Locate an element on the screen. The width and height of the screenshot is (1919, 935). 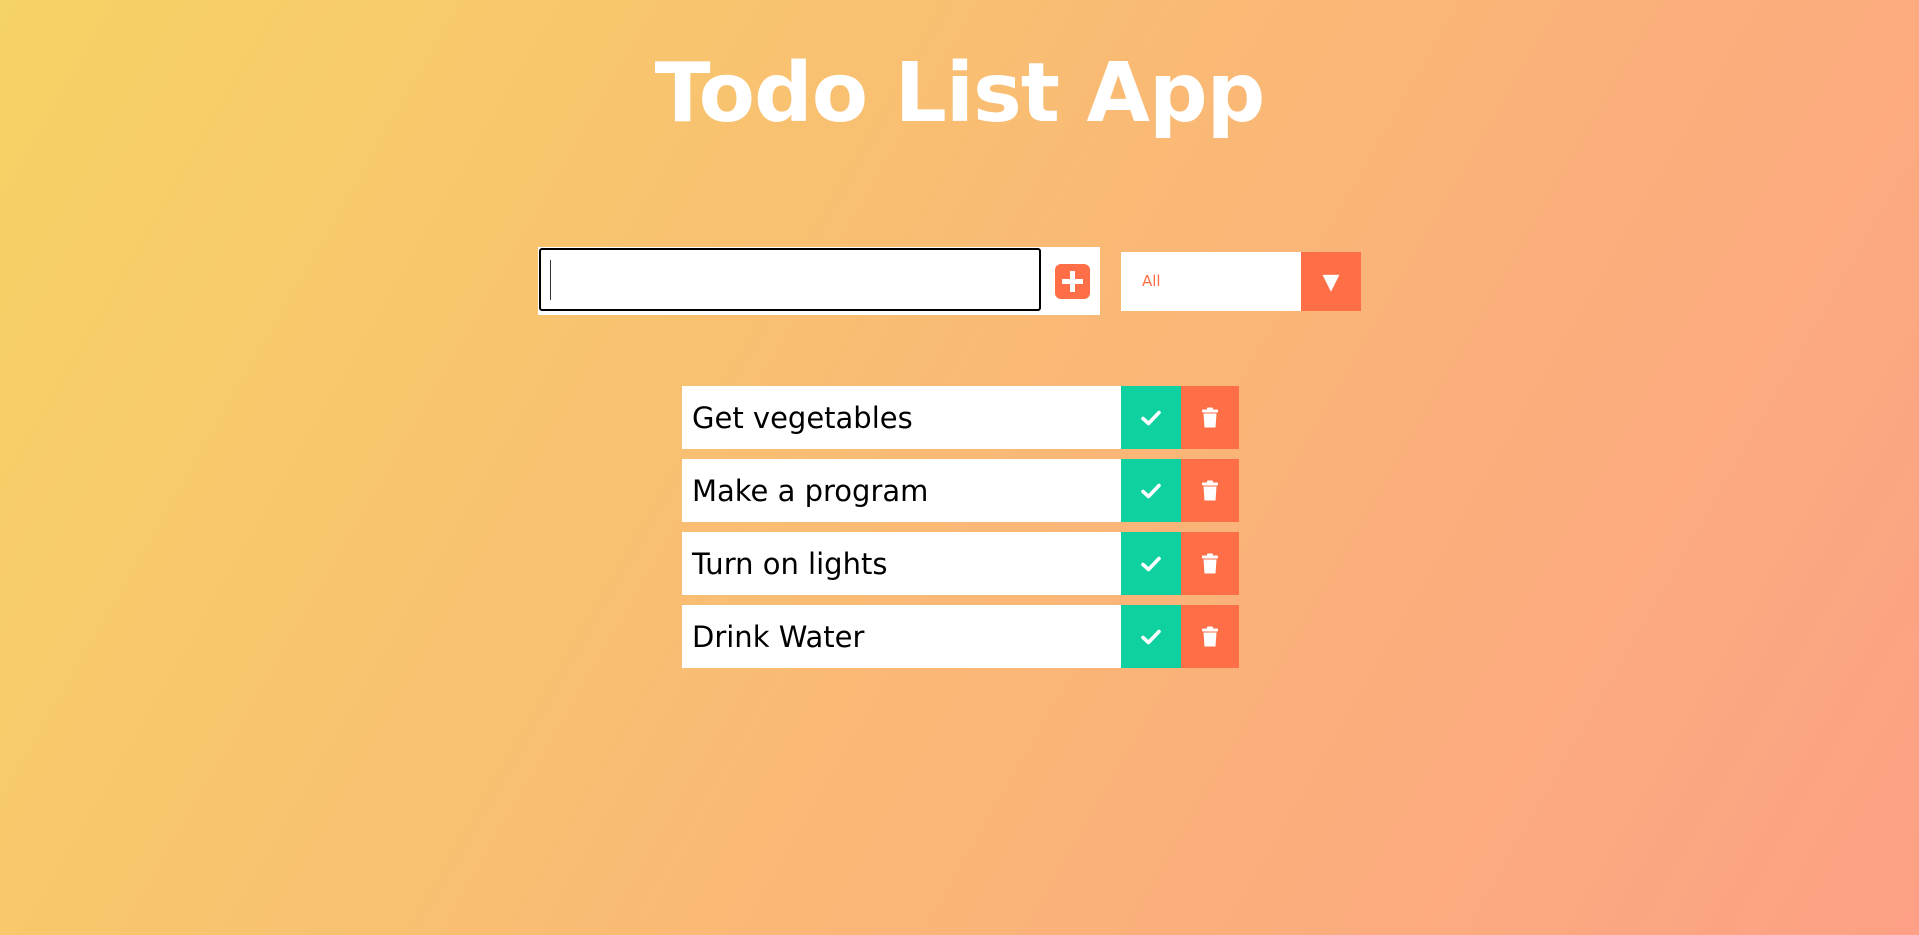
todo-item: Make a program is located at coordinates (960, 490).